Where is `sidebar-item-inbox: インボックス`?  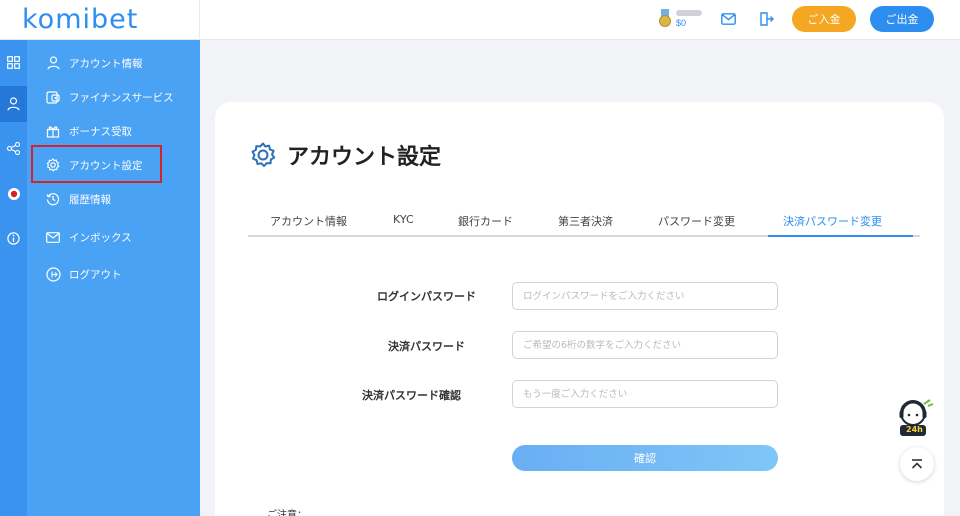 sidebar-item-inbox: インボックス is located at coordinates (113, 237).